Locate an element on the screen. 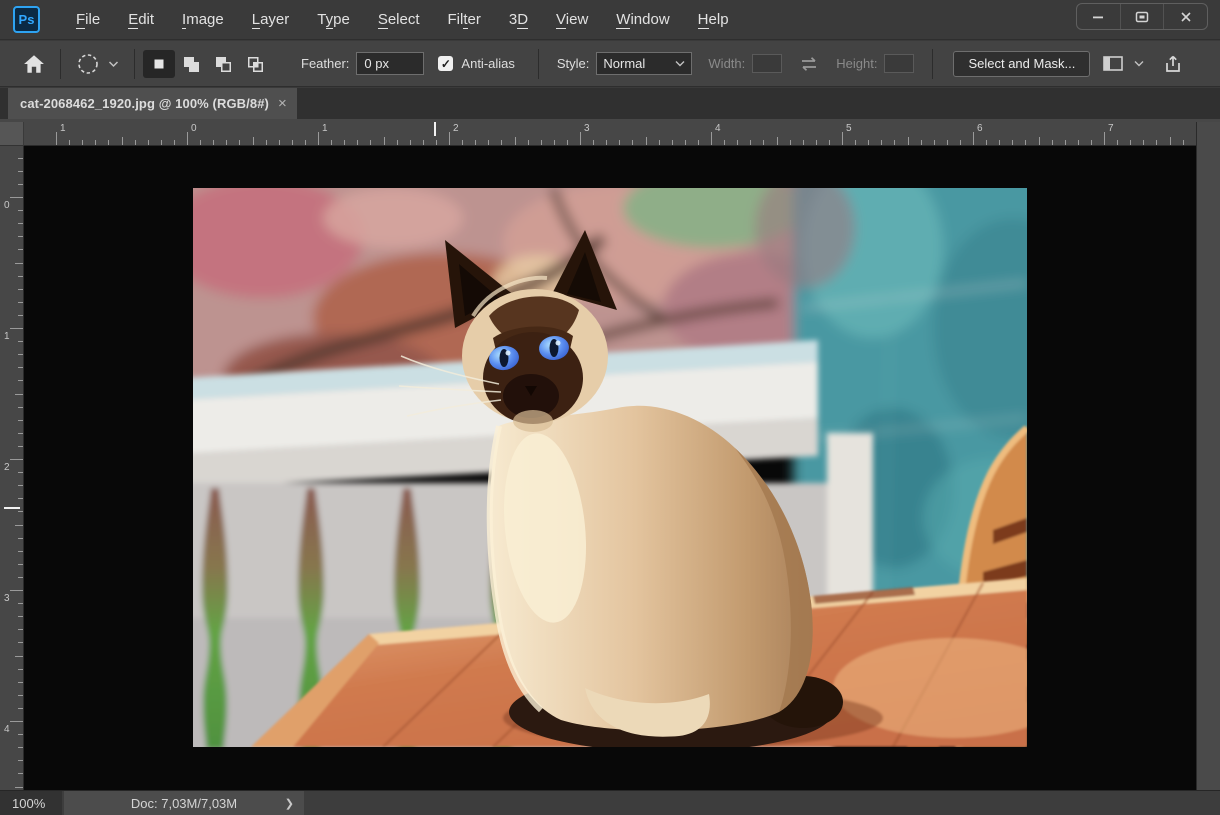  share-button is located at coordinates (1173, 64).